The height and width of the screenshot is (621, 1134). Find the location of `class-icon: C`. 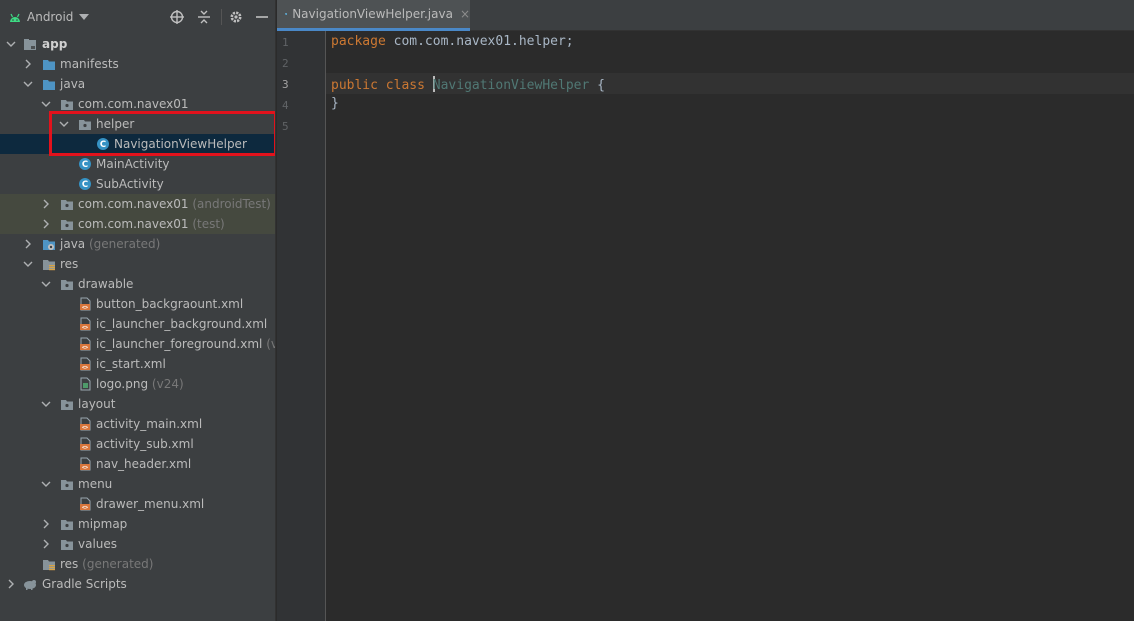

class-icon: C is located at coordinates (286, 14).